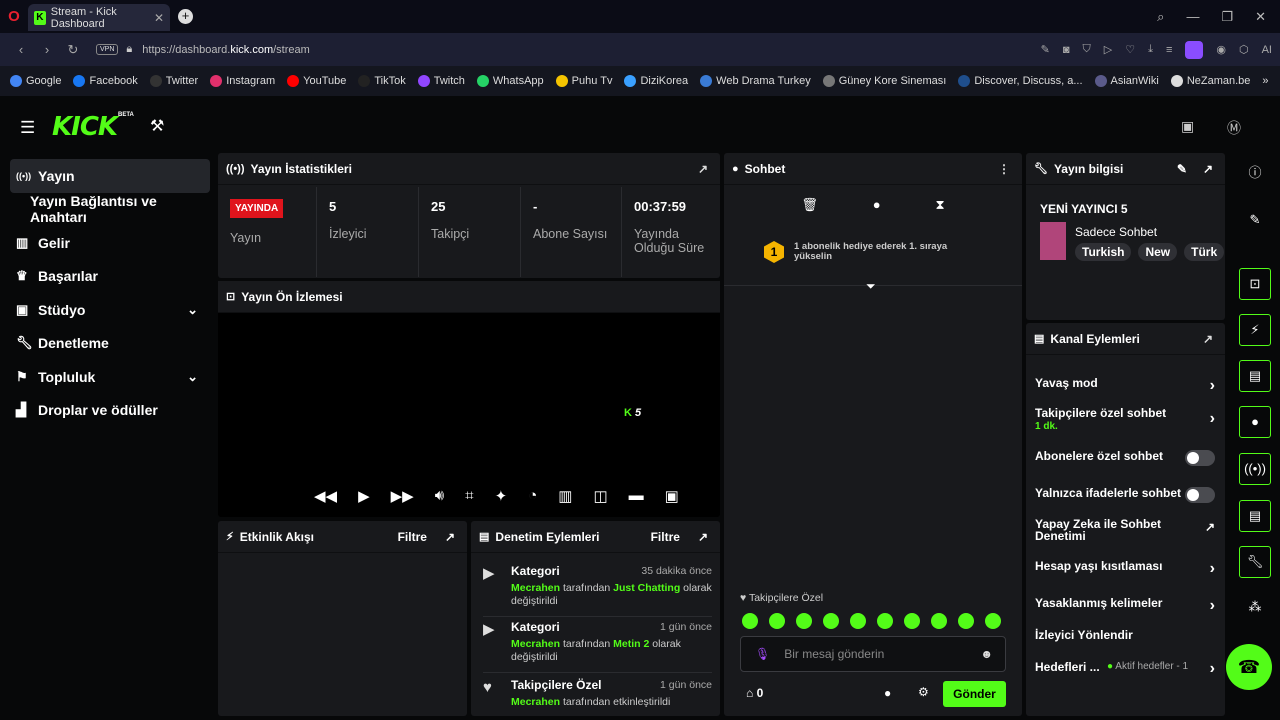 Image resolution: width=1280 pixels, height=720 pixels. Describe the element at coordinates (1204, 252) in the screenshot. I see `tag: Türk` at that location.